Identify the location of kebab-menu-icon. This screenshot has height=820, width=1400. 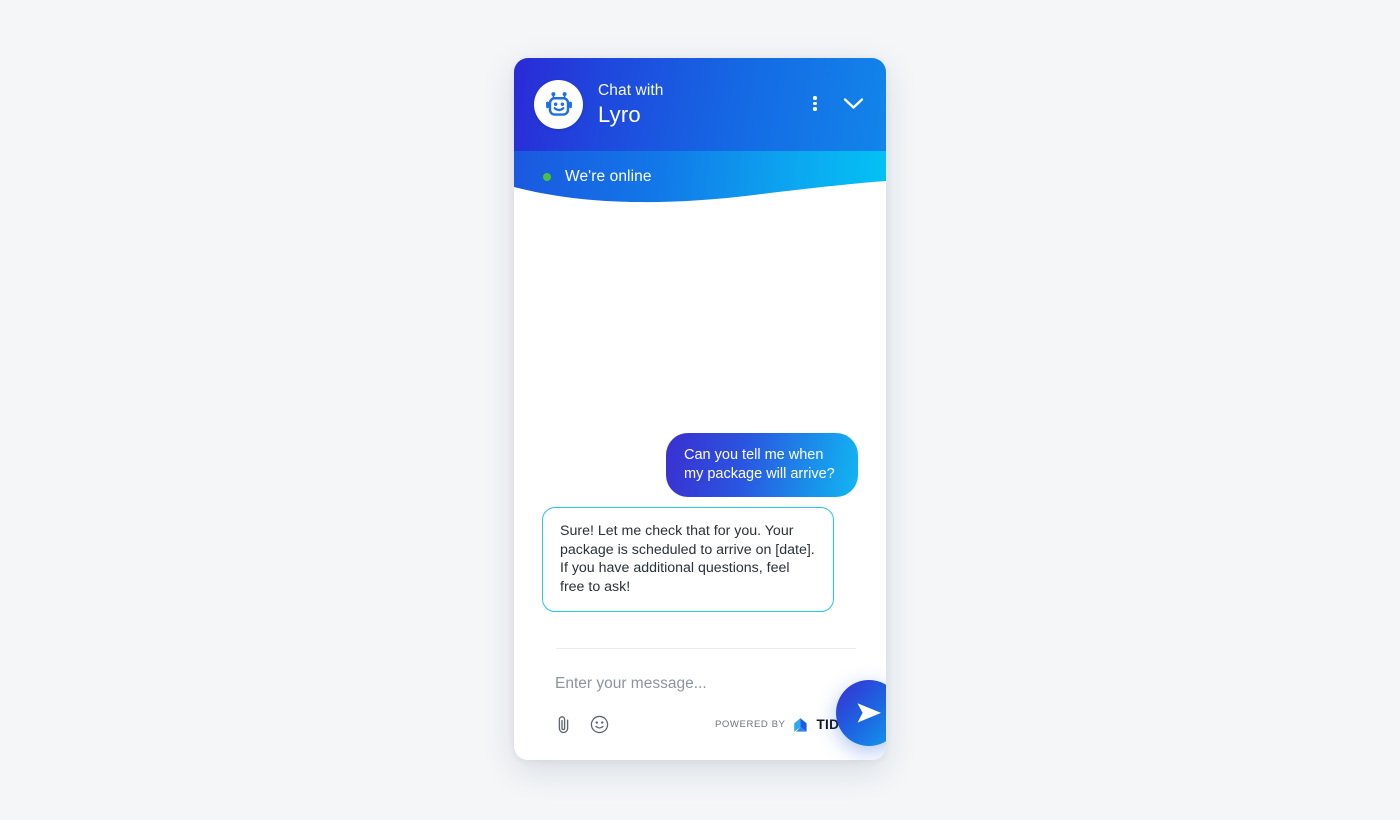
(815, 103).